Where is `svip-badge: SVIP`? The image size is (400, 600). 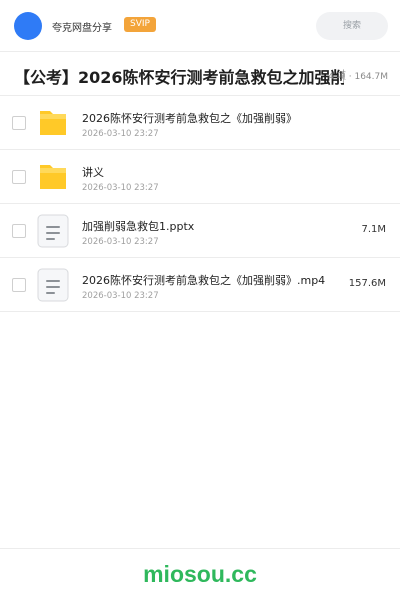 svip-badge: SVIP is located at coordinates (140, 24).